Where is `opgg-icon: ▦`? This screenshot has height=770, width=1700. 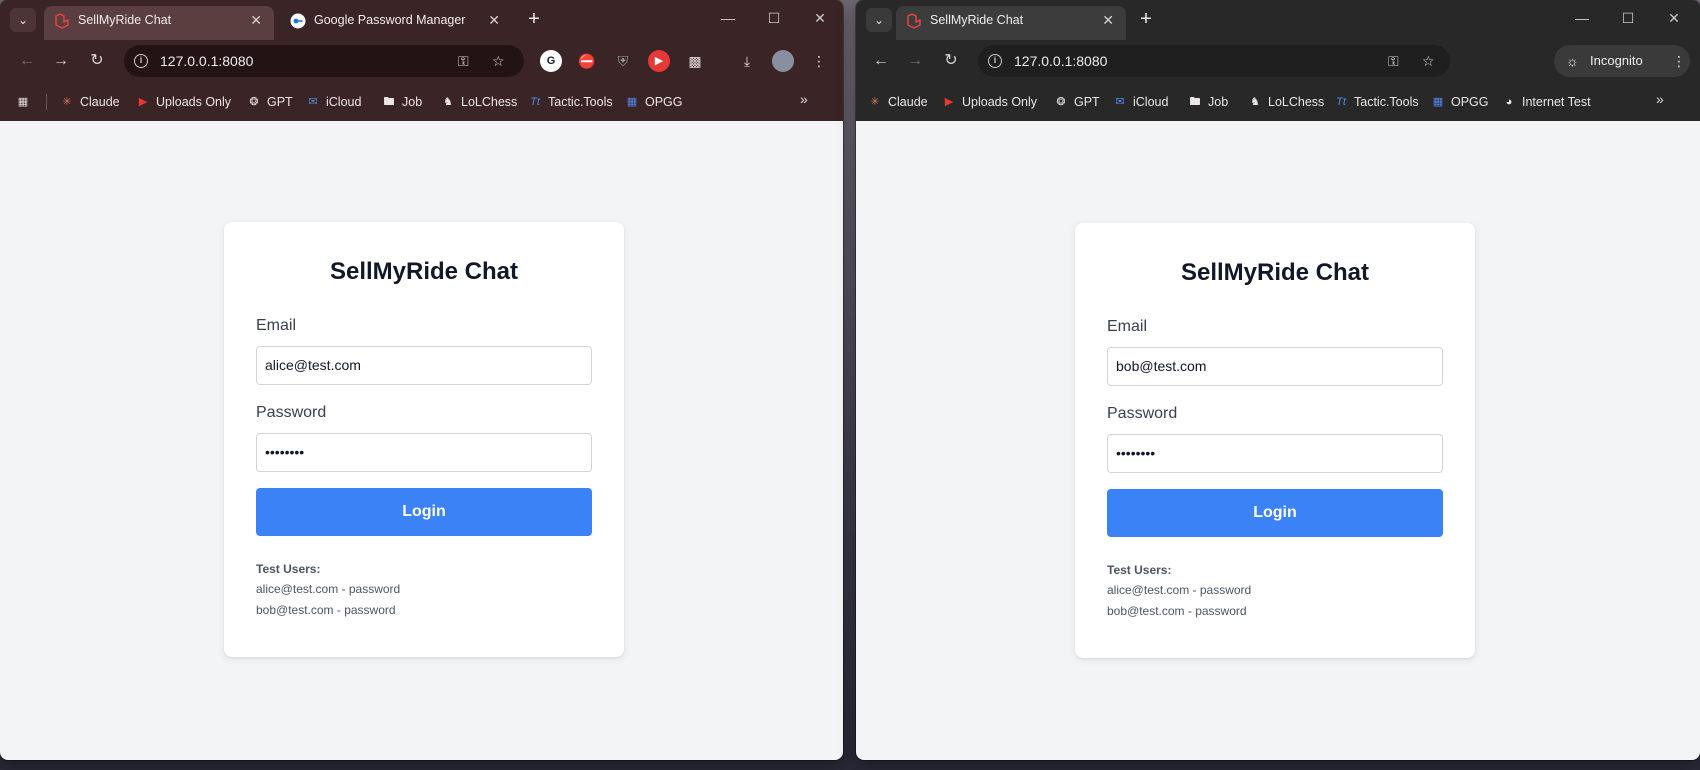
opgg-icon: ▦ is located at coordinates (632, 102).